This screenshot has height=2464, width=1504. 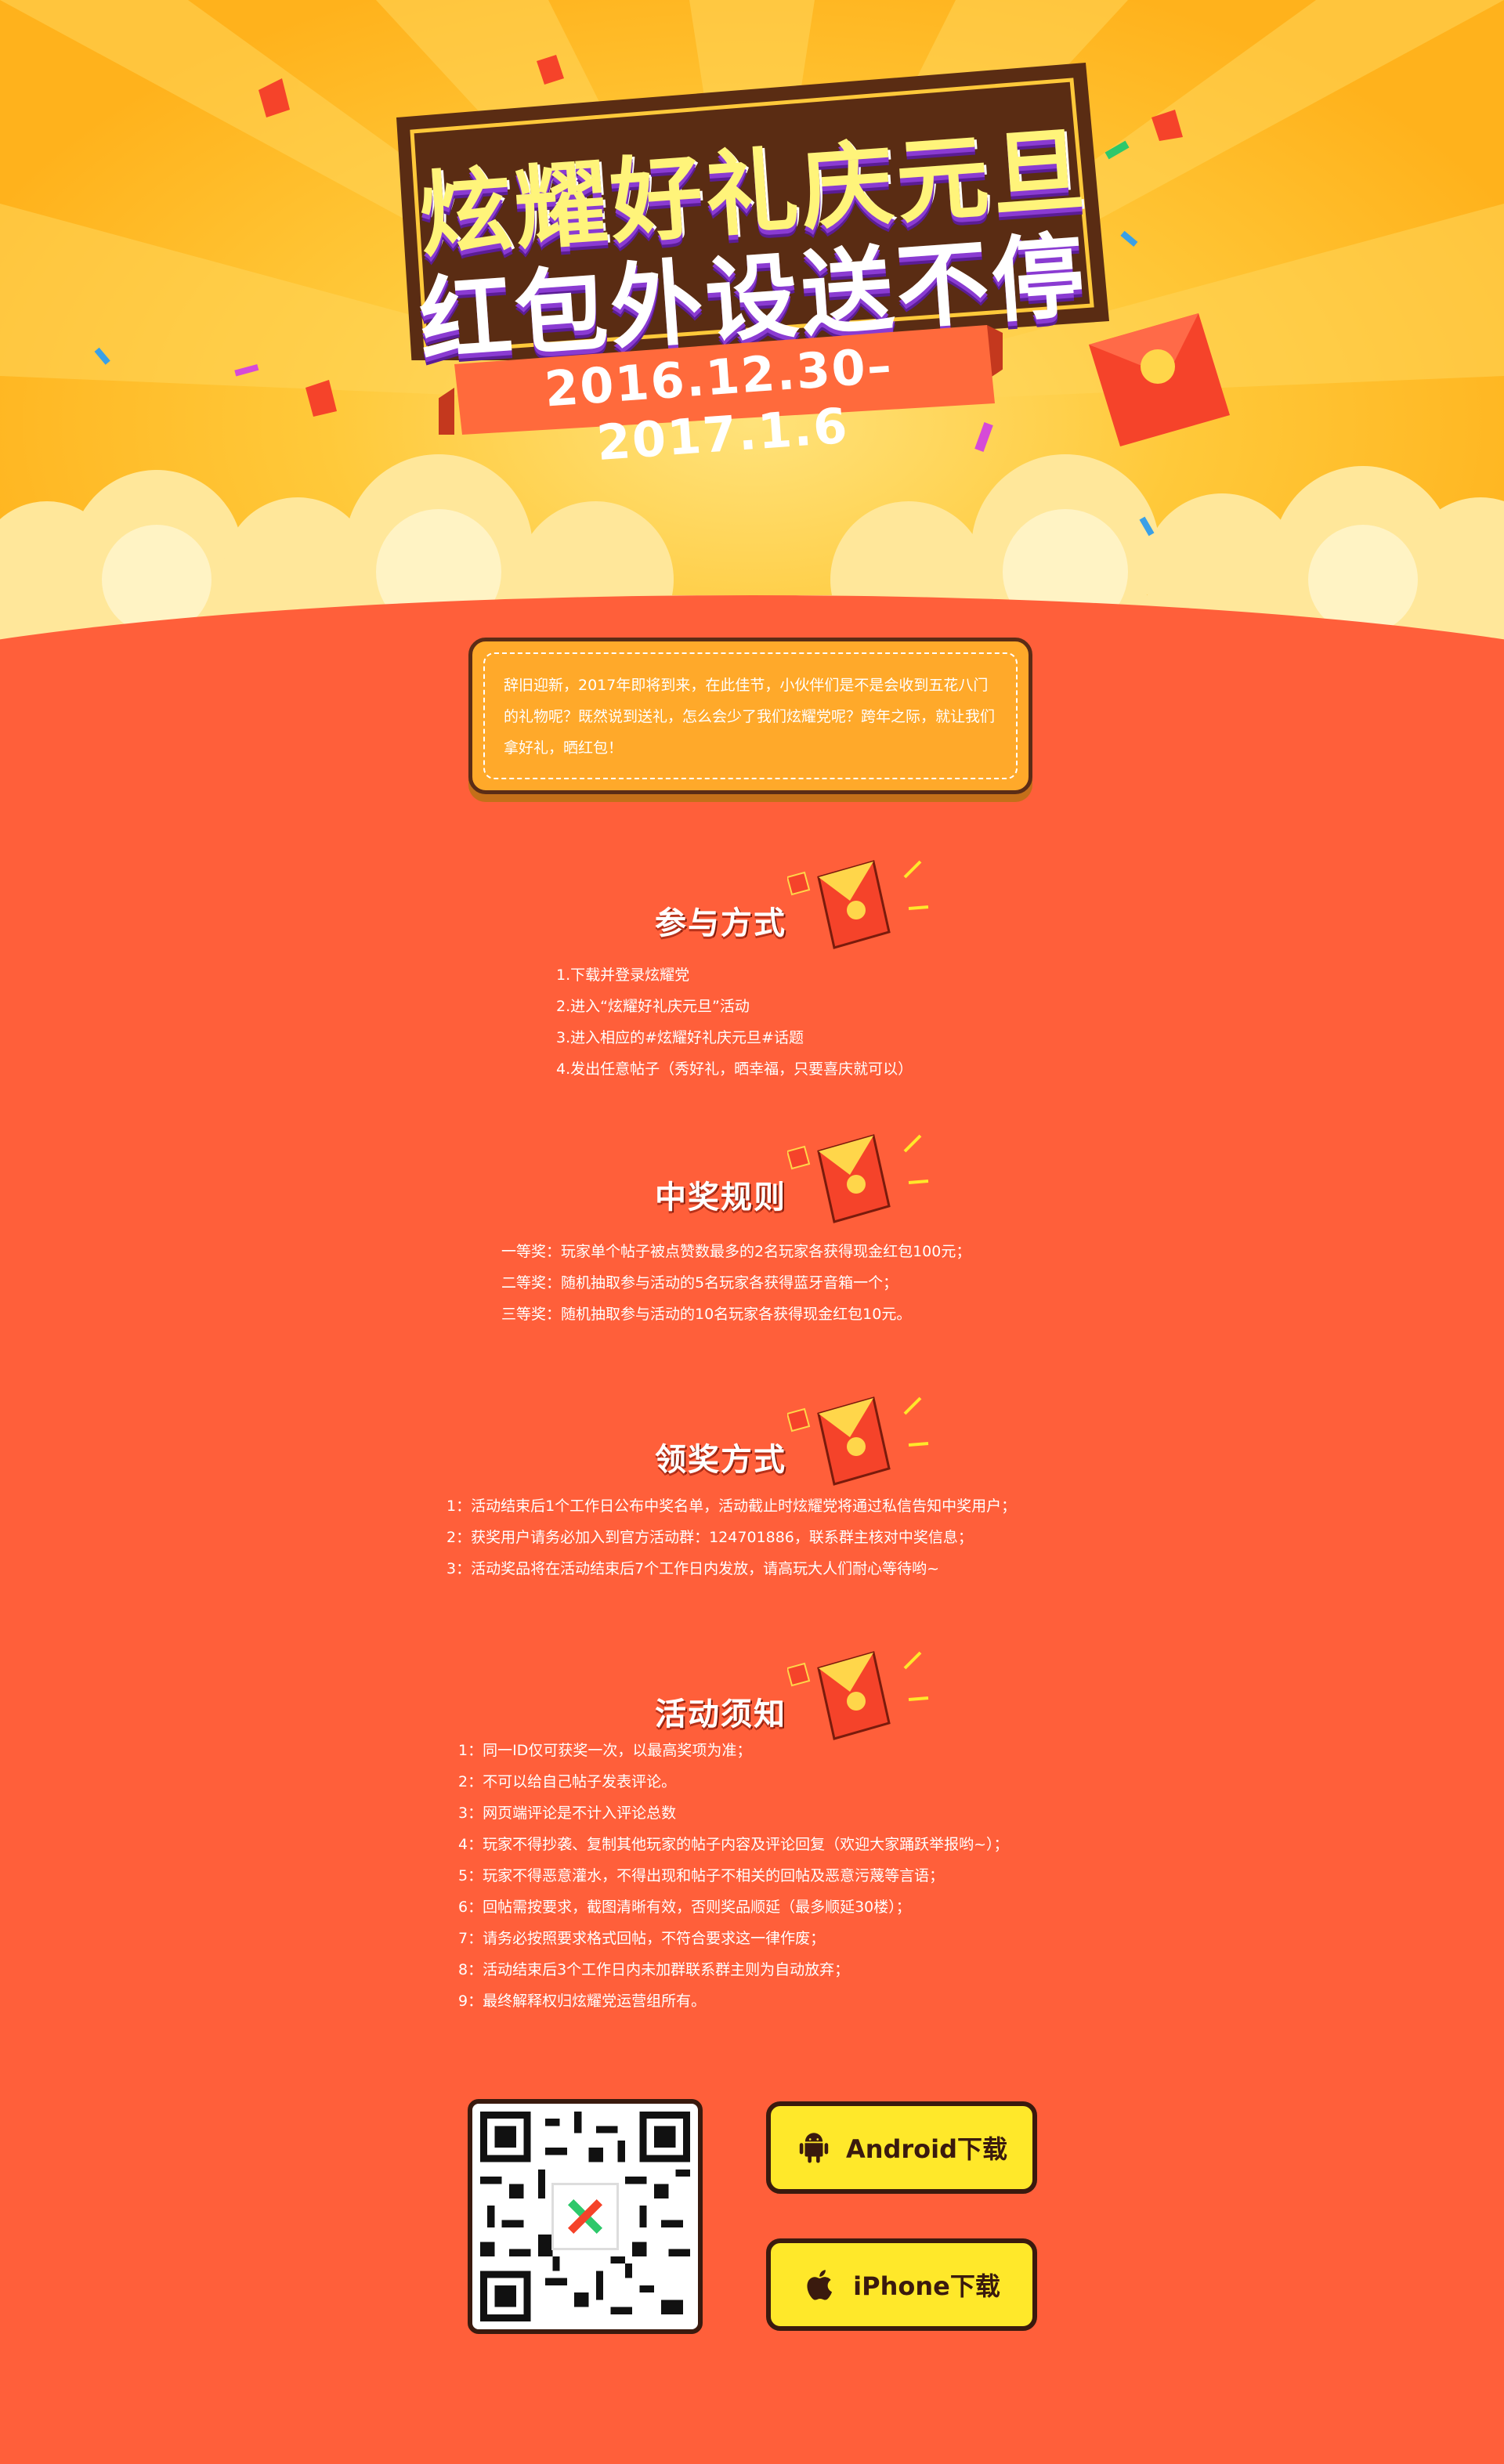 What do you see at coordinates (642, 1938) in the screenshot?
I see `list-item: 7：请务必按照要求格式回帖，不符合要求这一律作废；` at bounding box center [642, 1938].